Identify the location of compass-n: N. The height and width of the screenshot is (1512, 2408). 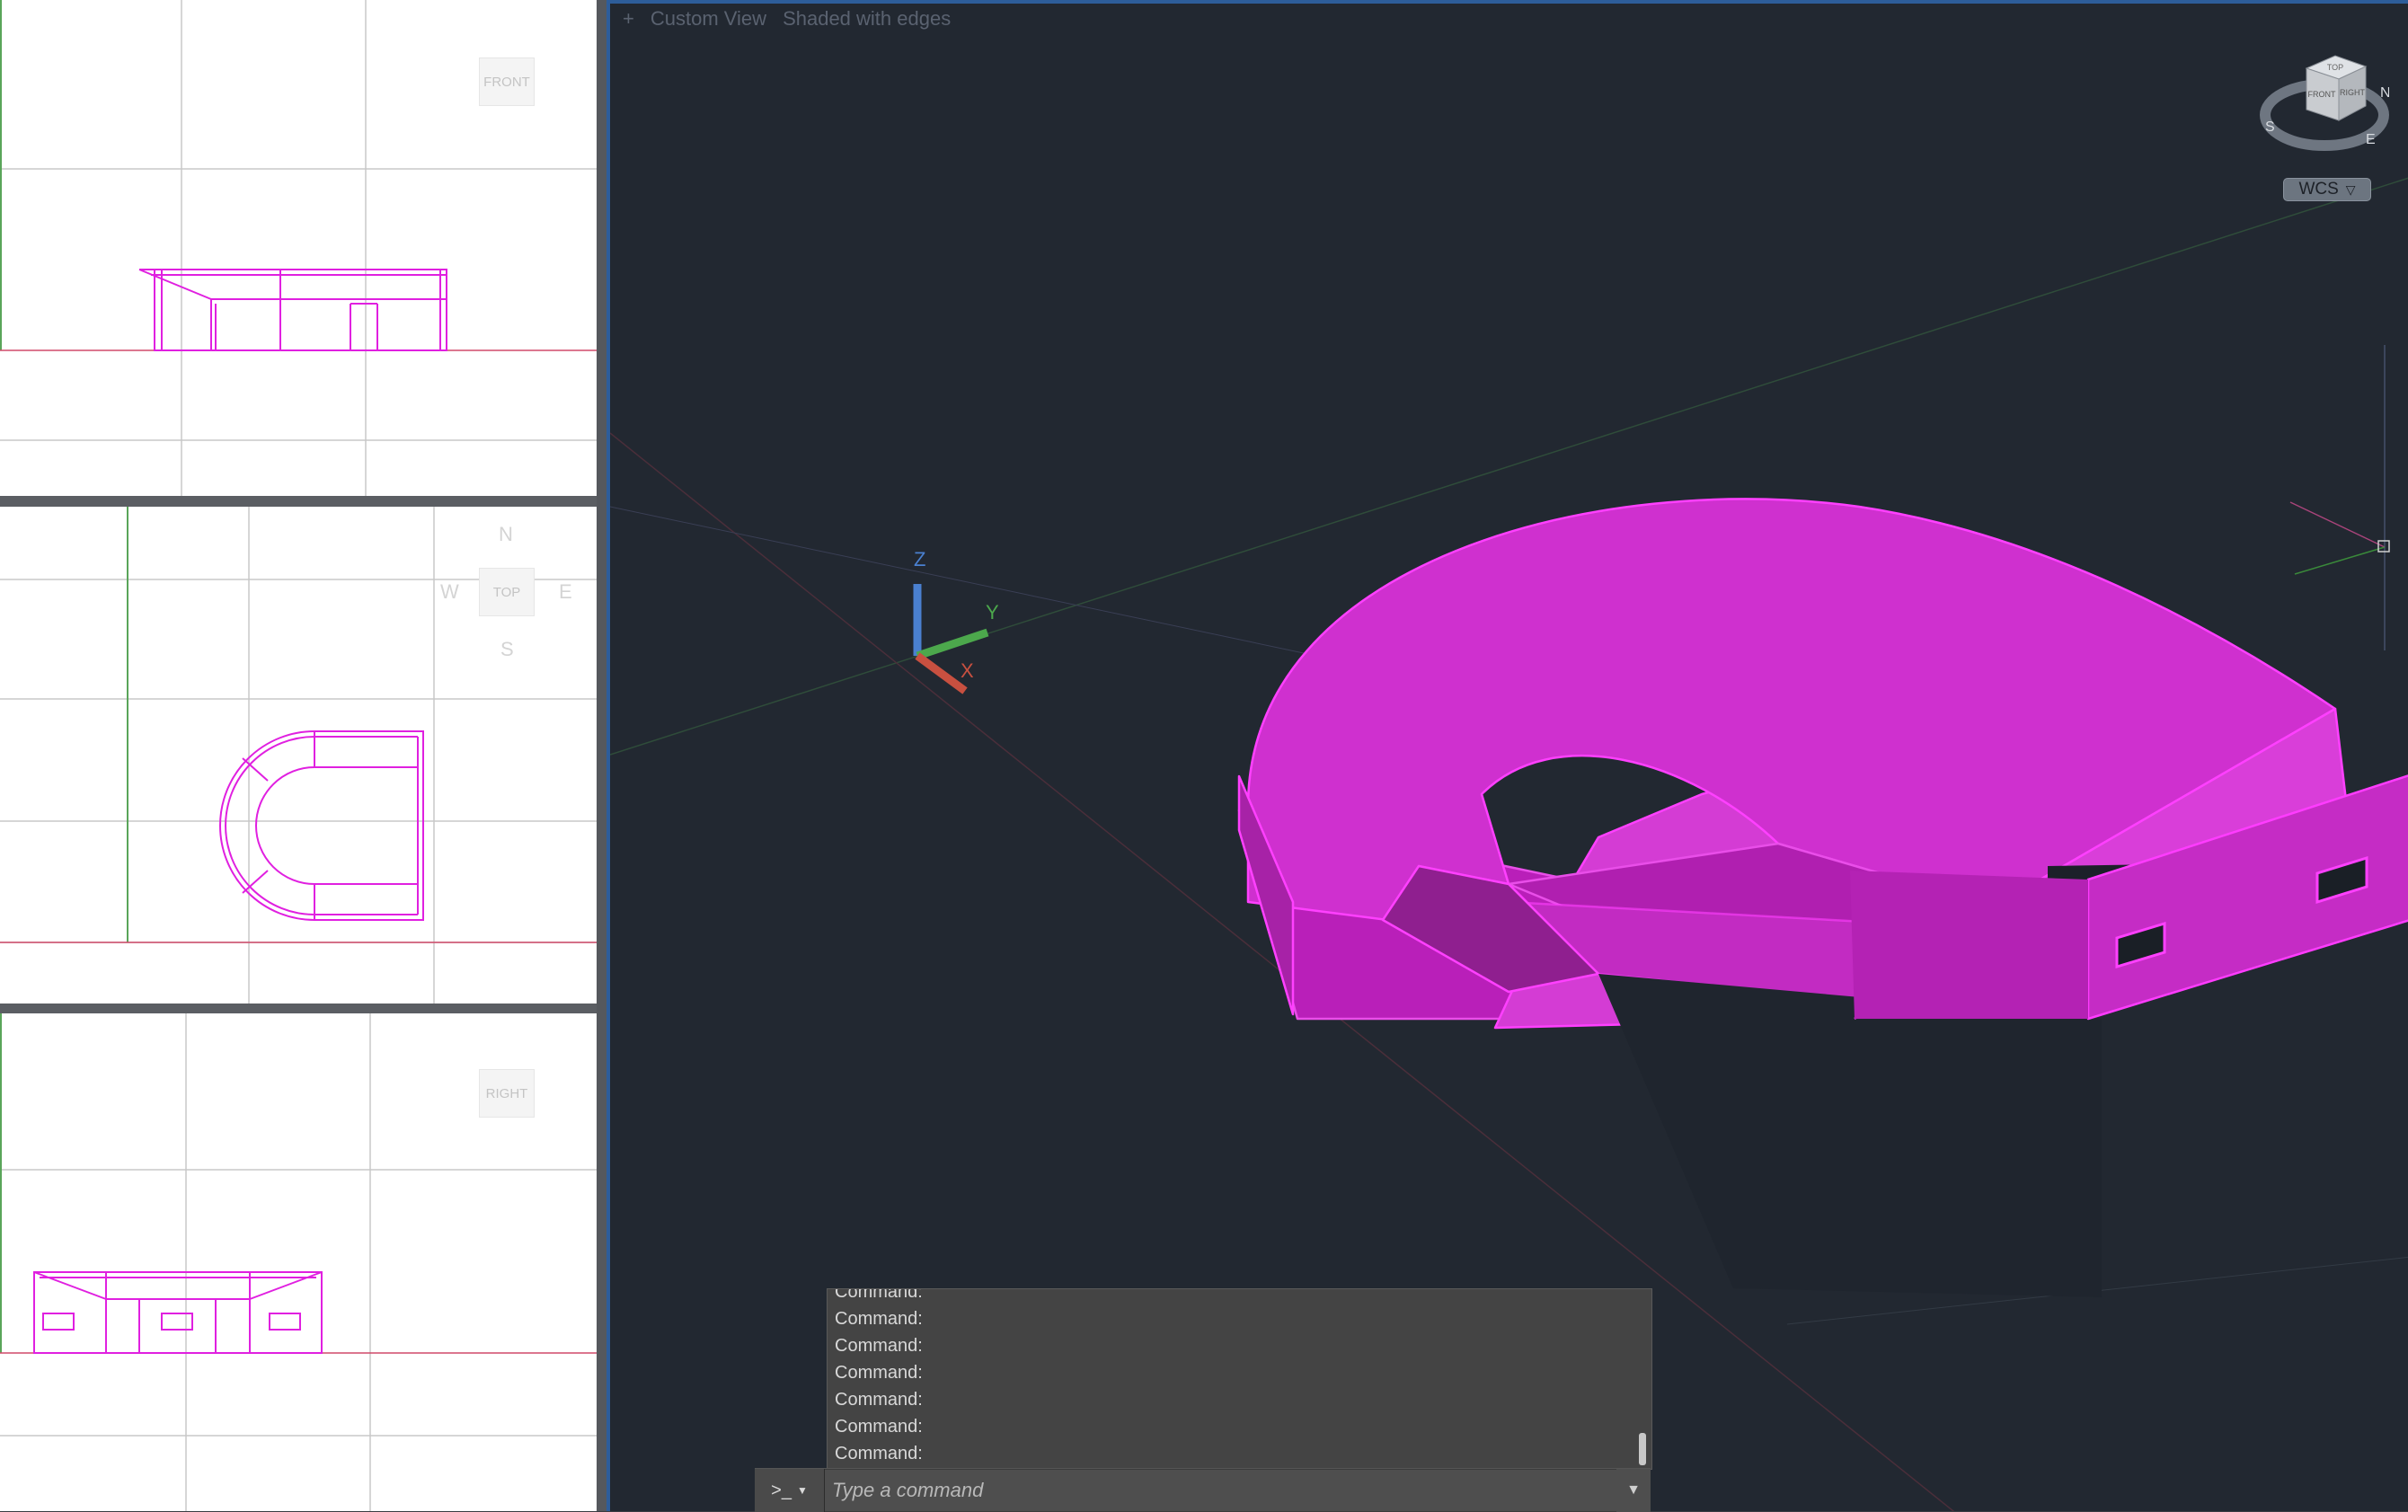
(2384, 93).